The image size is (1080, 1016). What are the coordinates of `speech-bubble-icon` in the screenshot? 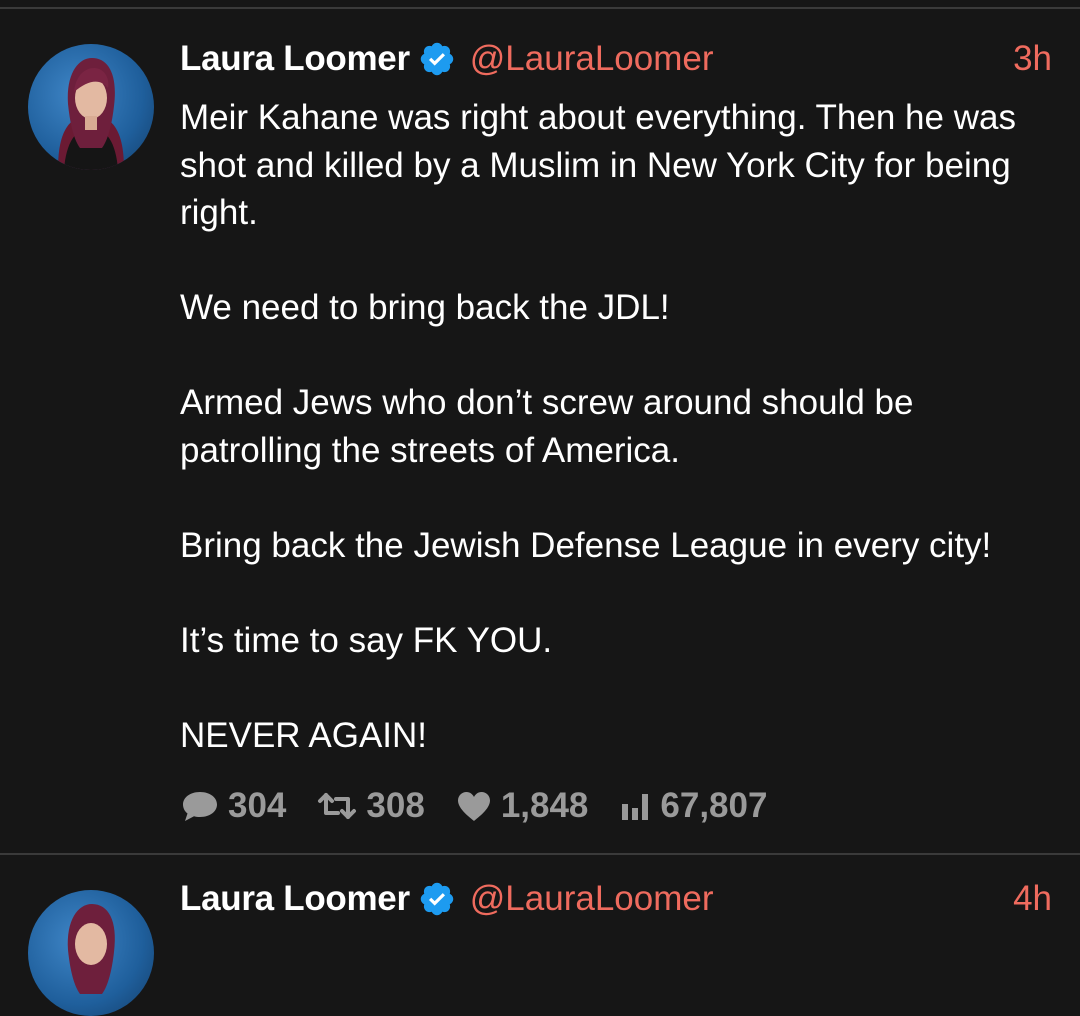 It's located at (200, 806).